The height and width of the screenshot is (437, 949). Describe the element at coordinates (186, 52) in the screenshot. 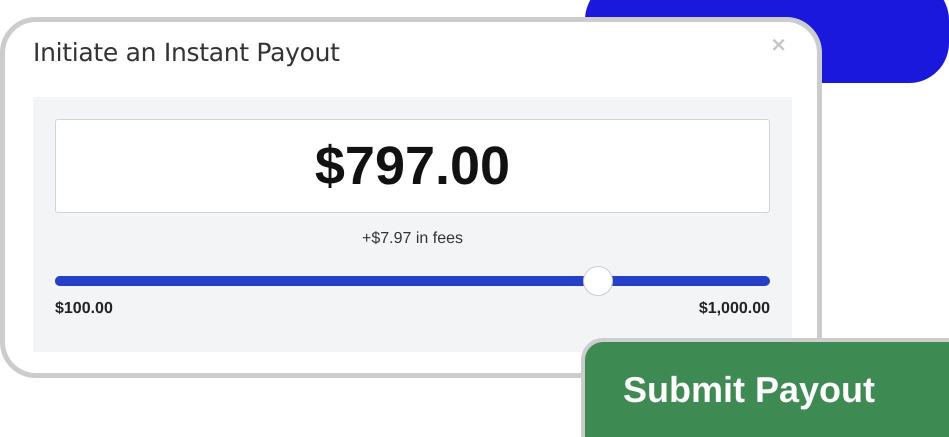

I see `dialog-title: Initiate an Instant Payout` at that location.